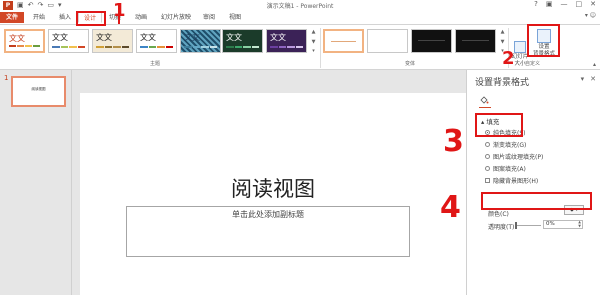 This screenshot has height=295, width=600. Describe the element at coordinates (588, 79) in the screenshot. I see `pane-controls: ▾ ✕` at that location.